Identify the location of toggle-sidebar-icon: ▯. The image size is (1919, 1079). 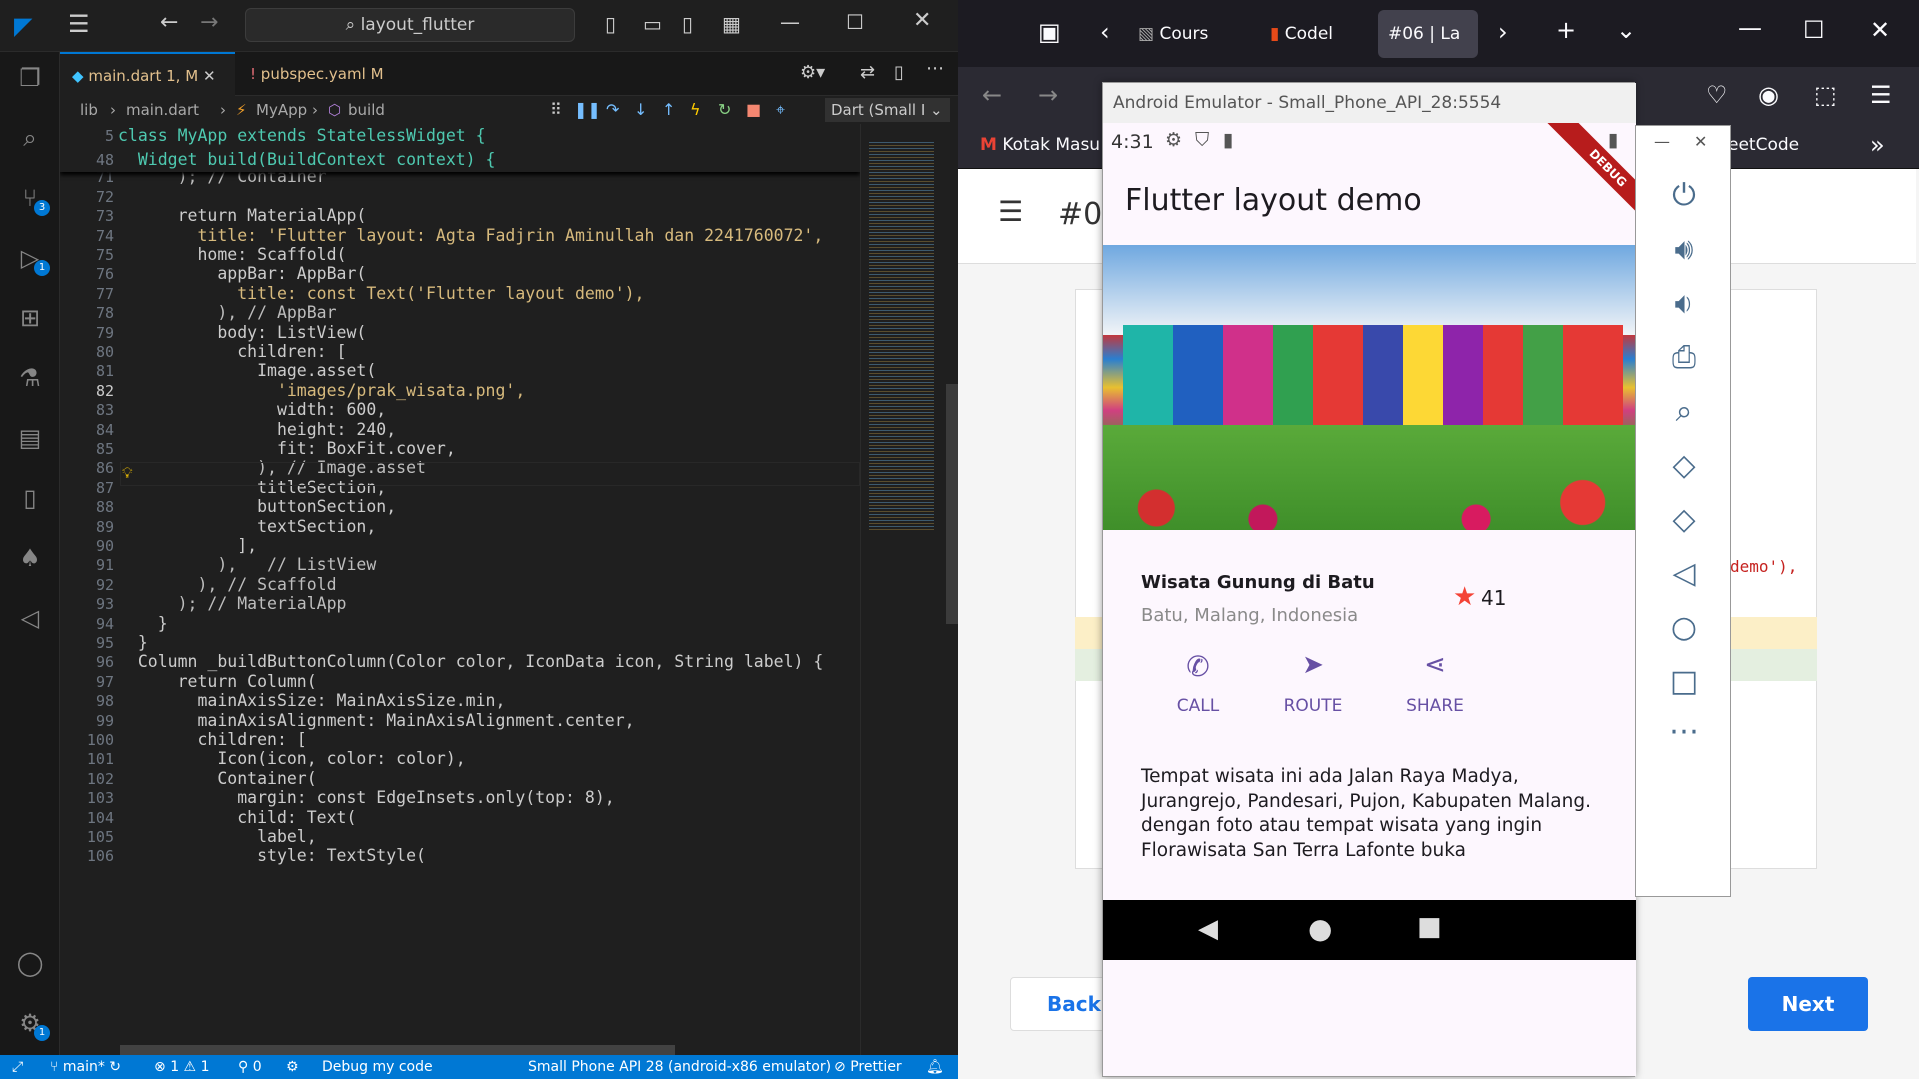
(610, 24).